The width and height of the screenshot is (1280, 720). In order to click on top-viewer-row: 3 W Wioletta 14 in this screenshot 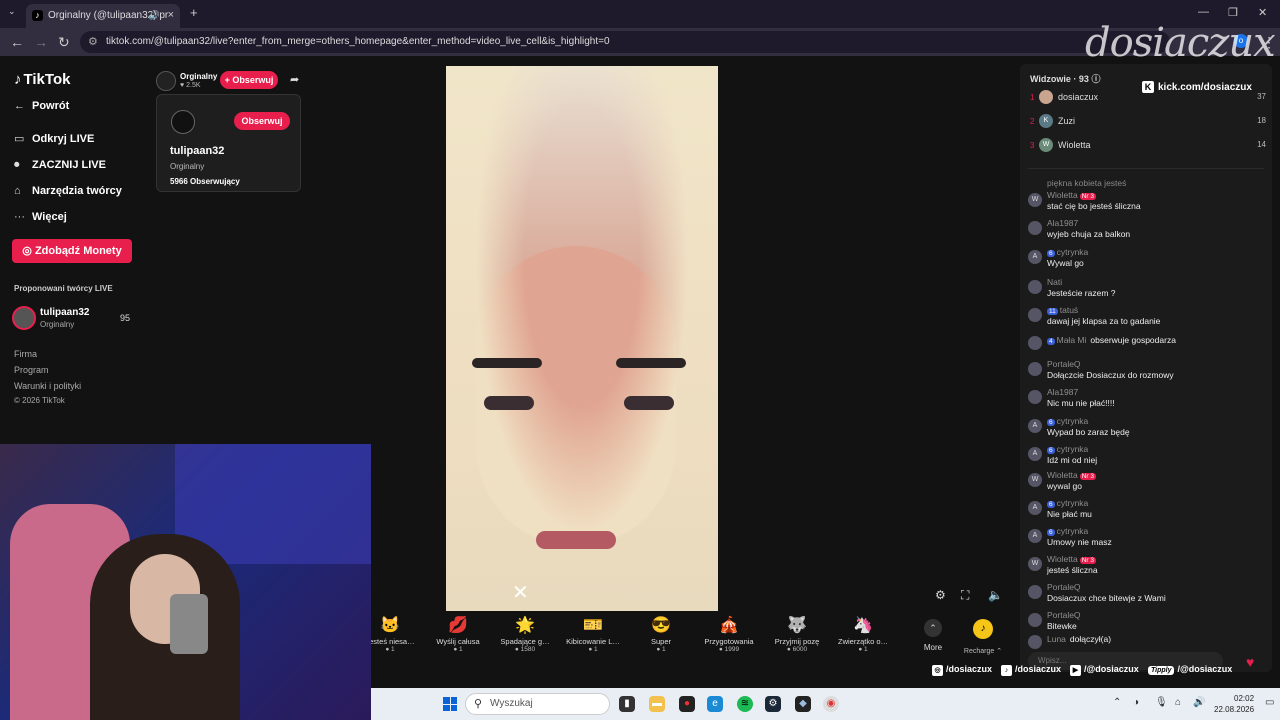, I will do `click(1148, 146)`.